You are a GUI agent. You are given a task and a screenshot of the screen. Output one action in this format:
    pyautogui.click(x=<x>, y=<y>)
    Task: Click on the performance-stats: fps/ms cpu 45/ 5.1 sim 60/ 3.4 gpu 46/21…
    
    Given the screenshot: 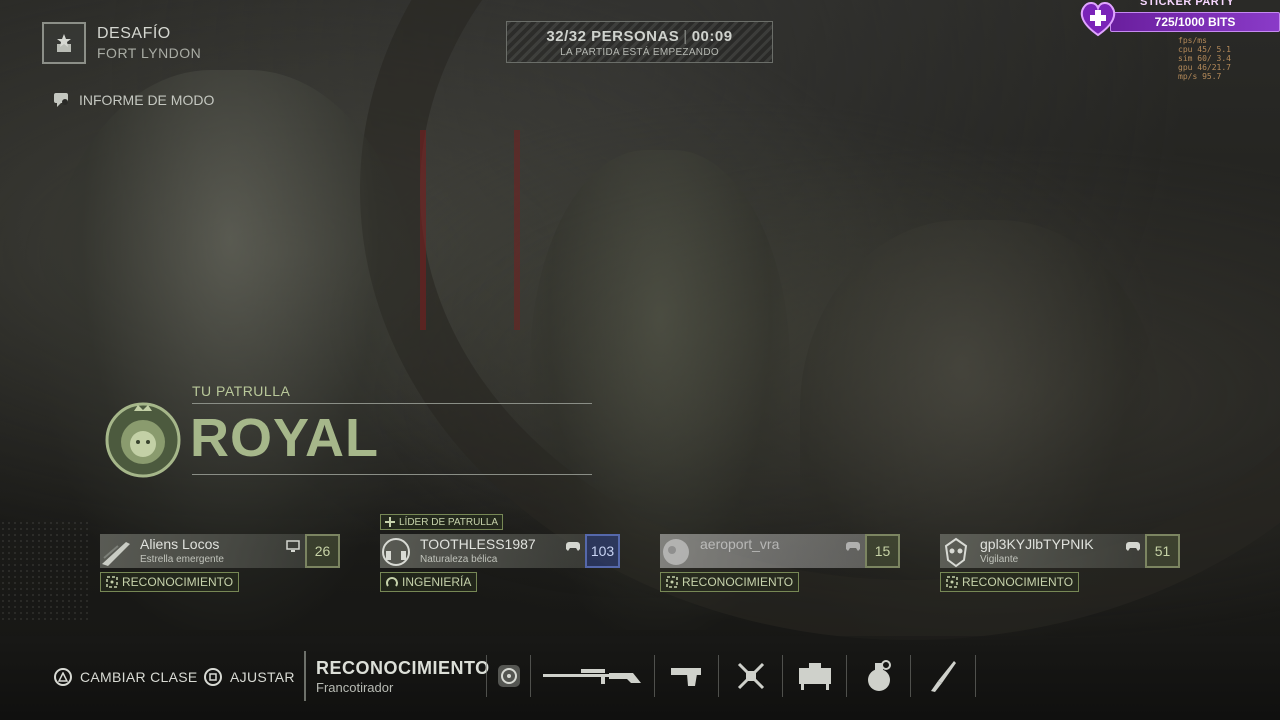 What is the action you would take?
    pyautogui.click(x=1204, y=58)
    